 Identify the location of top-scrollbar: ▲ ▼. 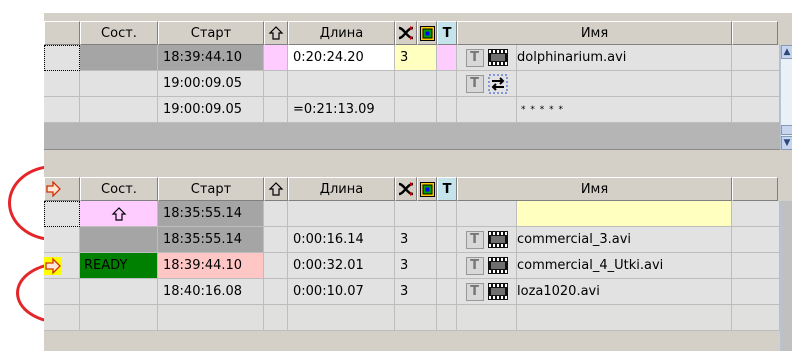
(786, 97).